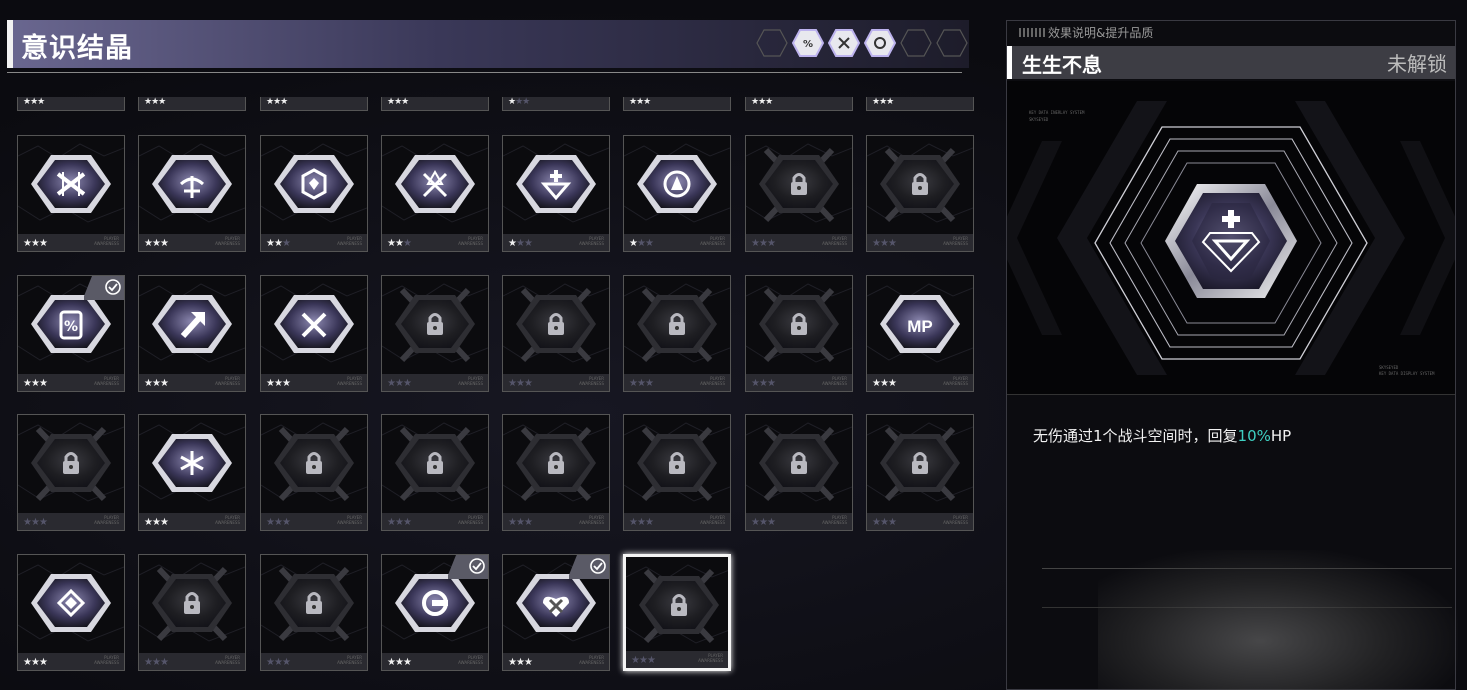  What do you see at coordinates (844, 43) in the screenshot?
I see `swords-hex-filter` at bounding box center [844, 43].